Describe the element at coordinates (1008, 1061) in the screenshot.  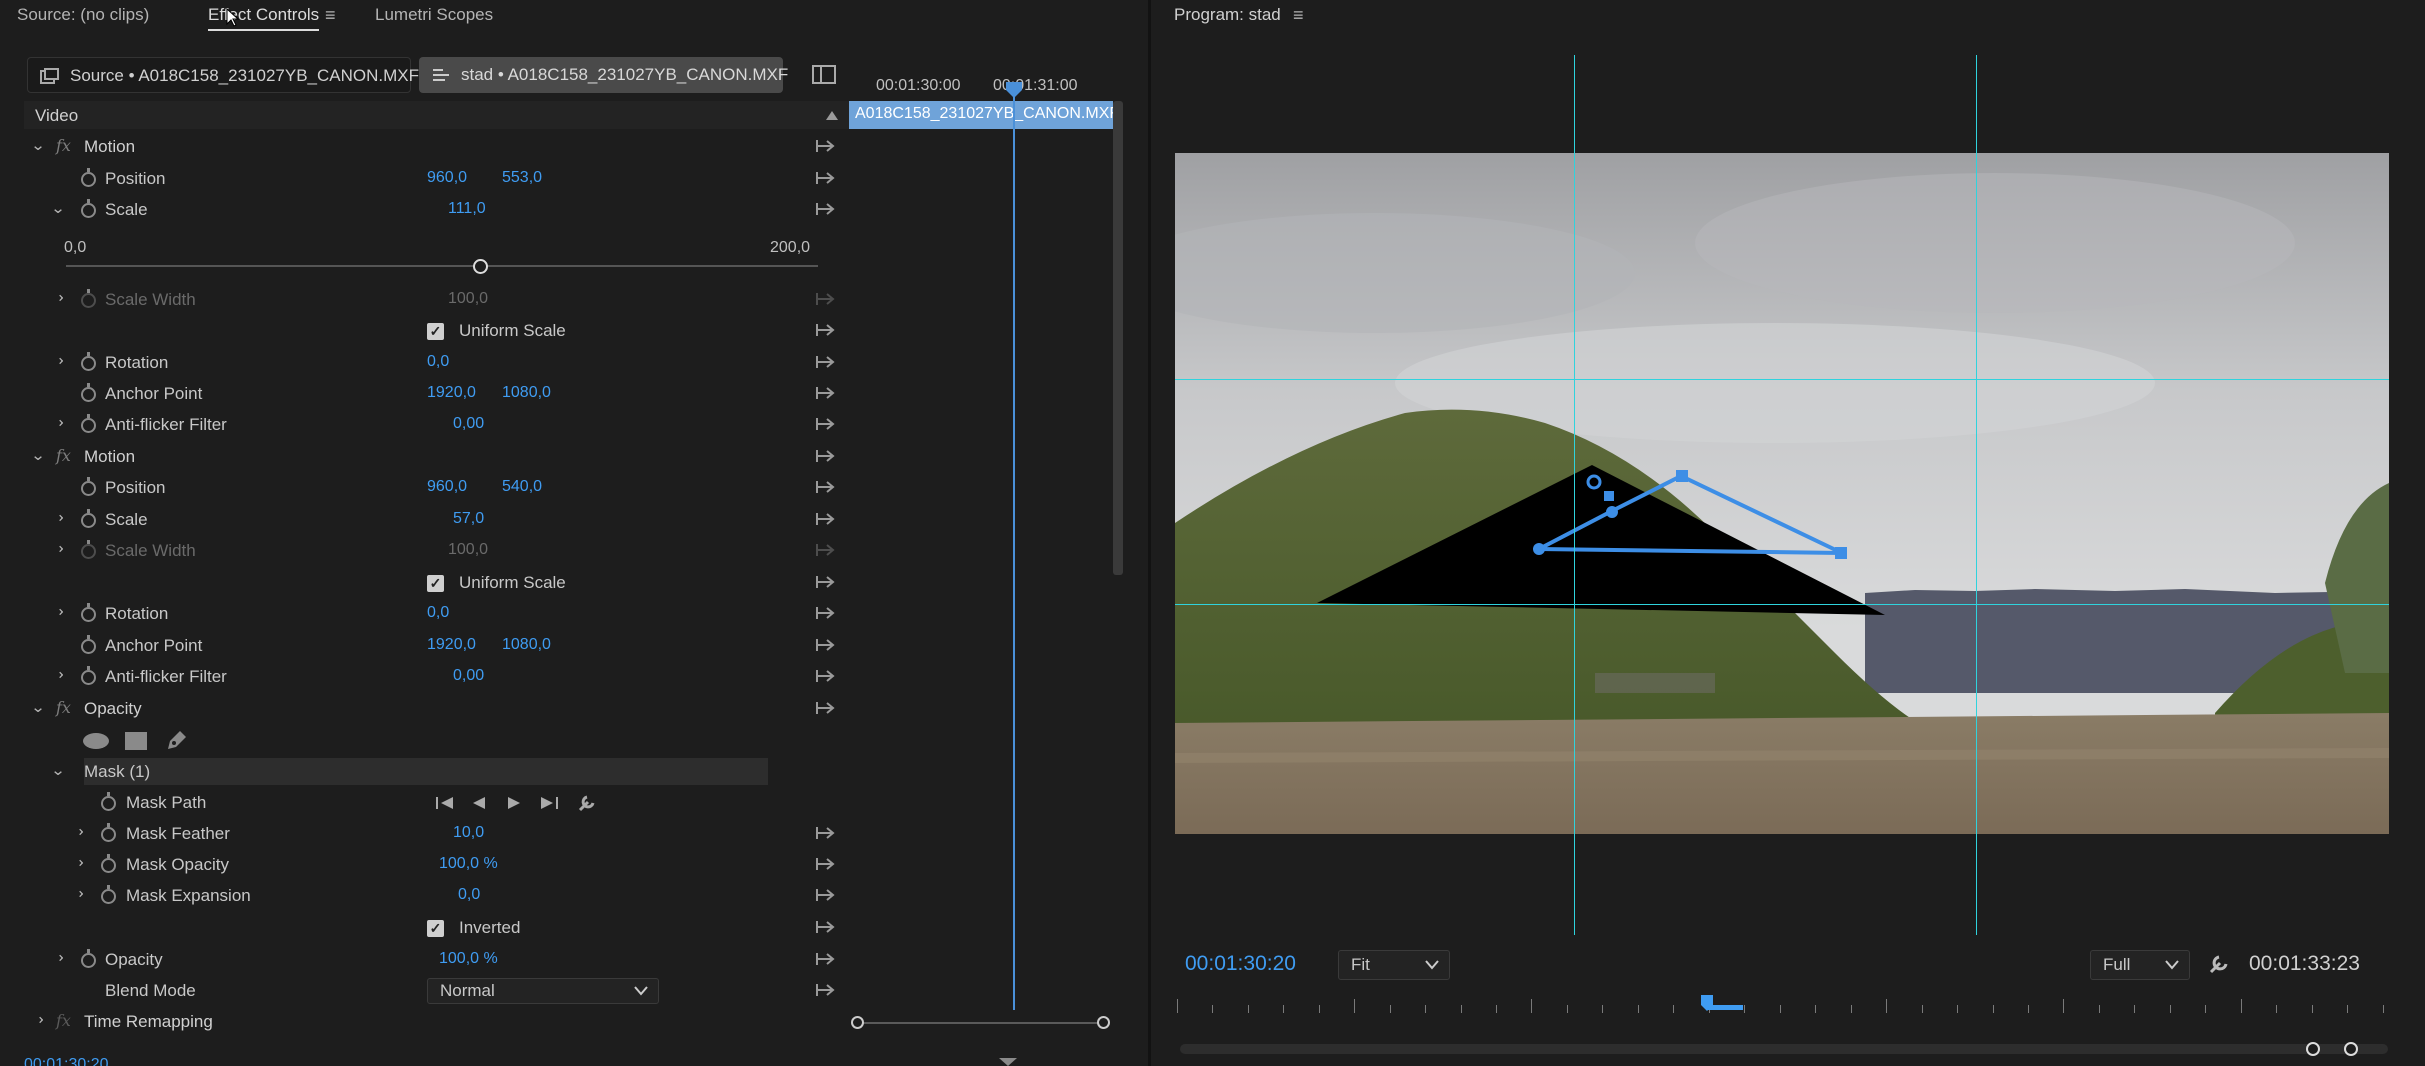
I see `filter-icon` at that location.